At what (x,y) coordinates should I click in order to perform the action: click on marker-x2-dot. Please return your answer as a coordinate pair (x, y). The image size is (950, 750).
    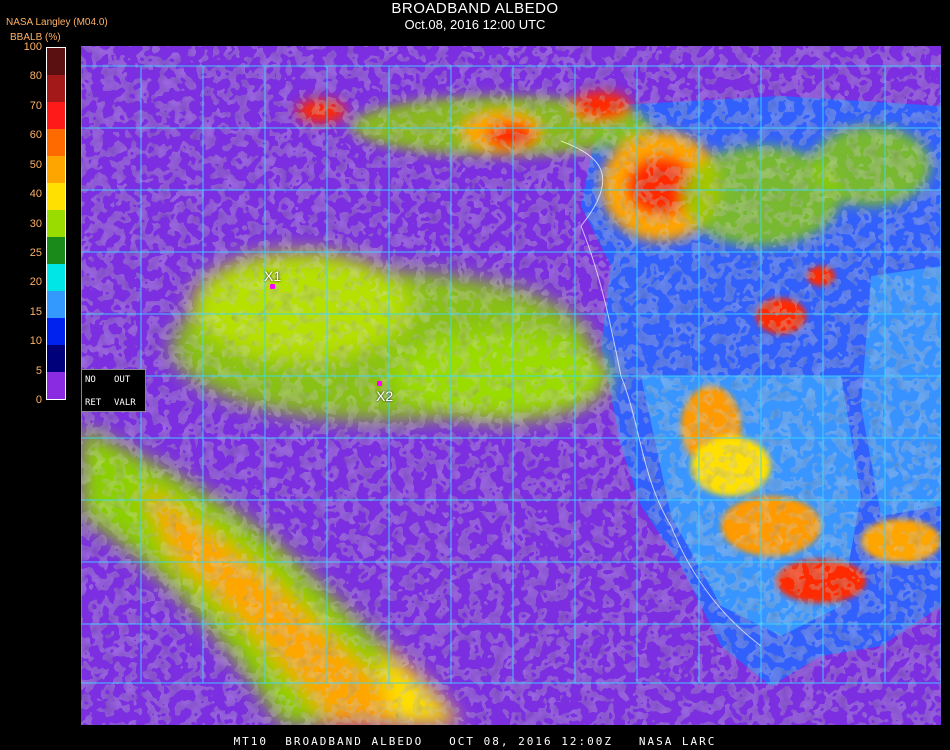
    Looking at the image, I should click on (379, 383).